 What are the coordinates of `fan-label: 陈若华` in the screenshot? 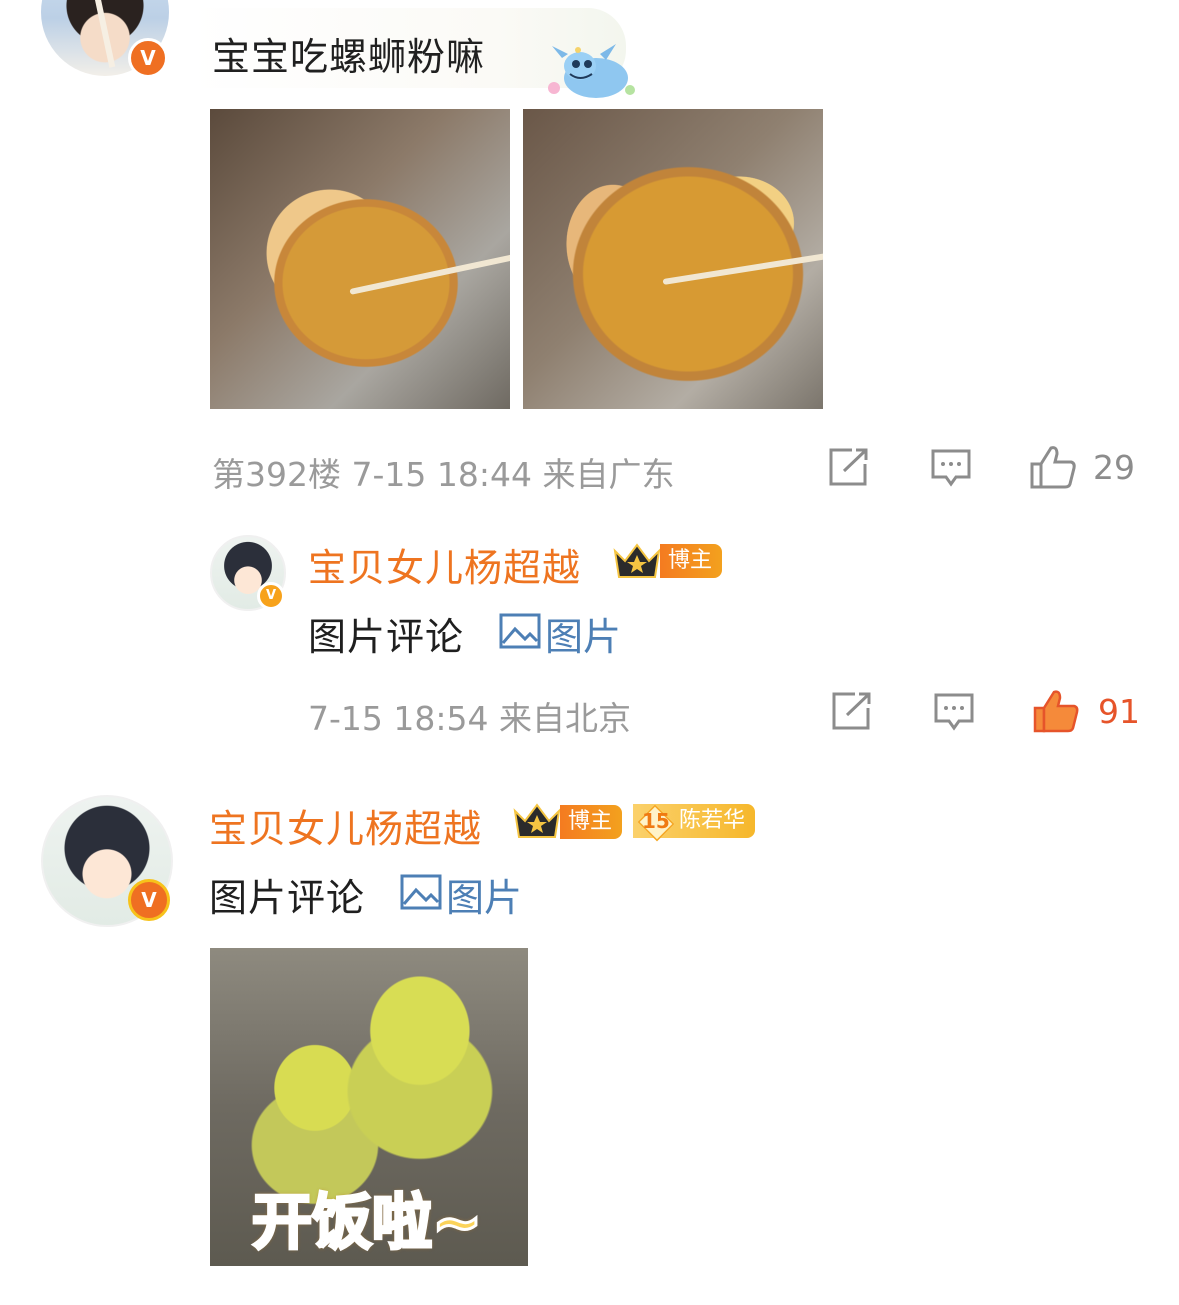 It's located at (712, 820).